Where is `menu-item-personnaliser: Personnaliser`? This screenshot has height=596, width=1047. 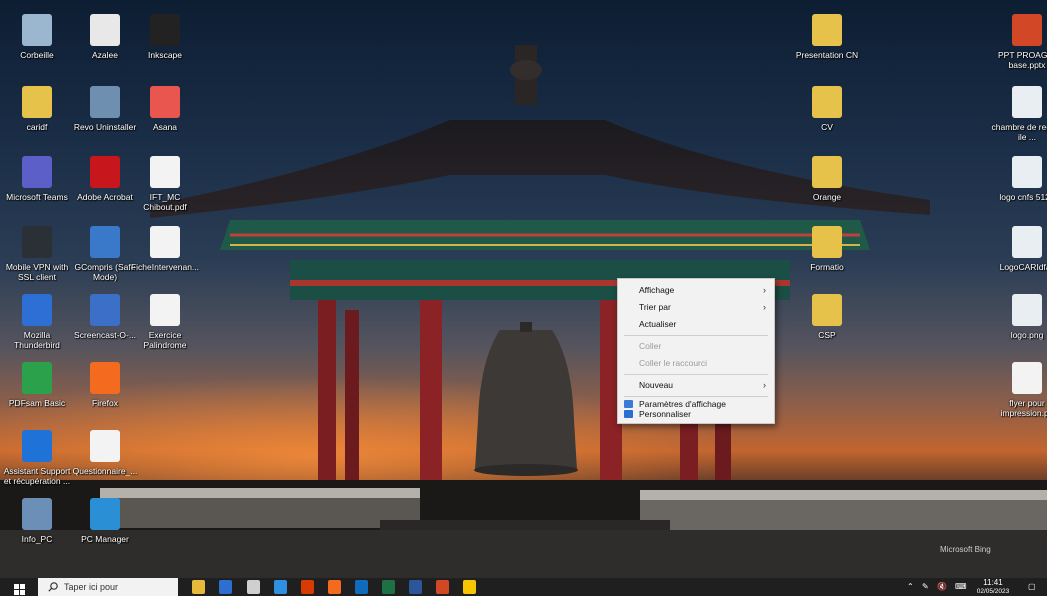
menu-item-personnaliser: Personnaliser is located at coordinates (696, 414).